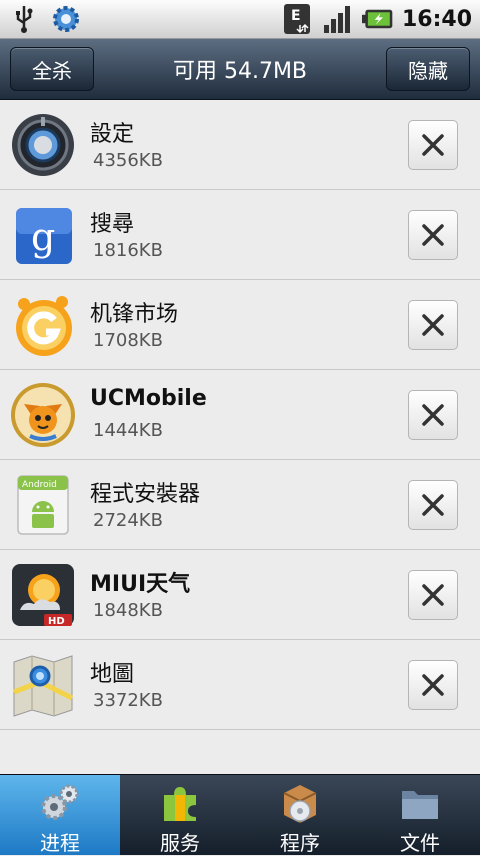  What do you see at coordinates (420, 843) in the screenshot?
I see `tab-label: 文件` at bounding box center [420, 843].